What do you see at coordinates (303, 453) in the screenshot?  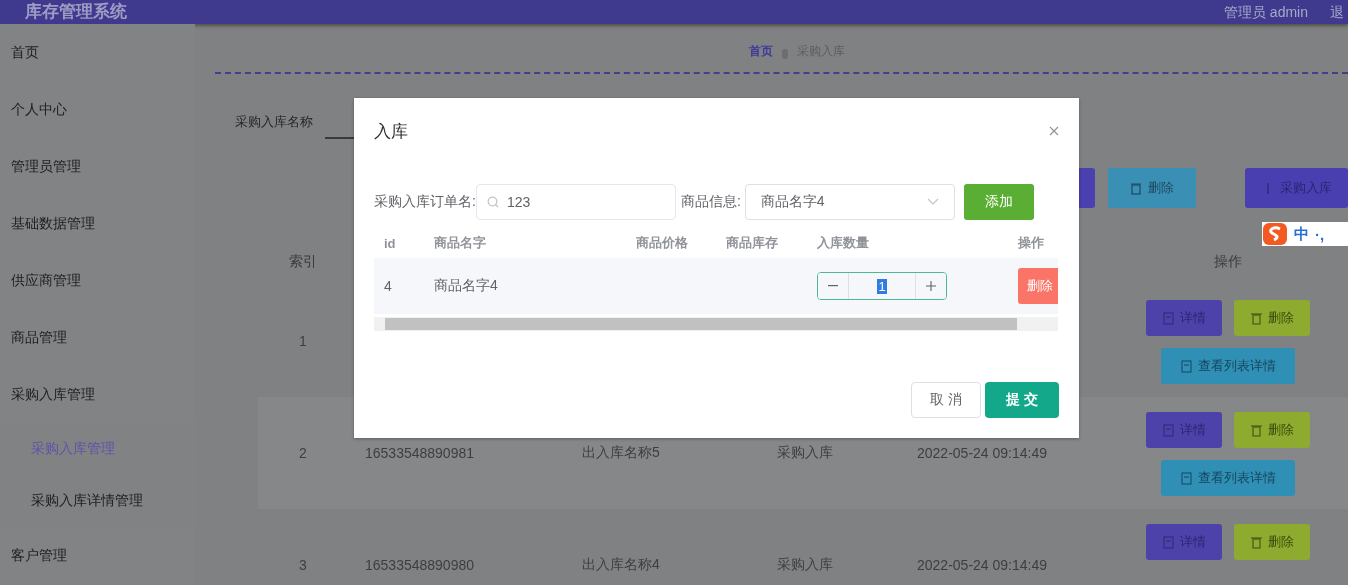 I see `table-cell: 2` at bounding box center [303, 453].